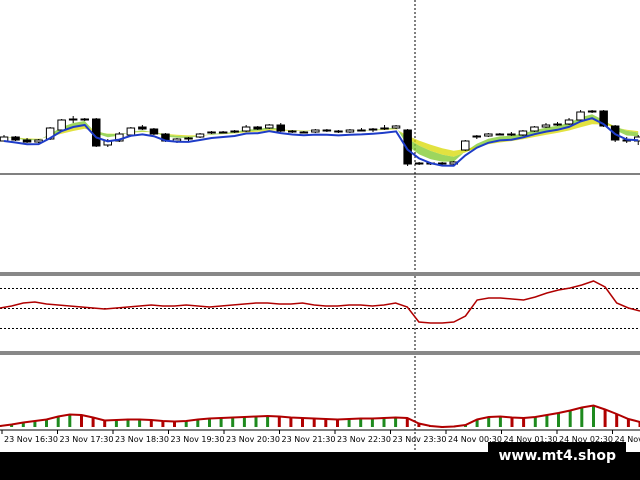 This screenshot has width=640, height=480. What do you see at coordinates (253, 439) in the screenshot?
I see `time-axis-label: 23 Nov 20:30` at bounding box center [253, 439].